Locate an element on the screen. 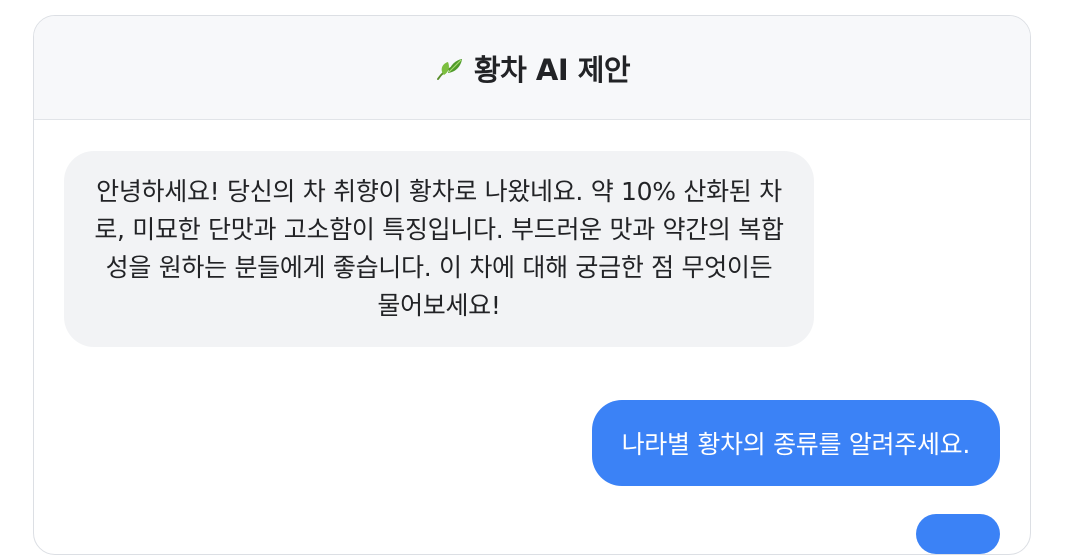 The height and width of the screenshot is (555, 1066). page-title: 황차 AI 제안 is located at coordinates (552, 69).